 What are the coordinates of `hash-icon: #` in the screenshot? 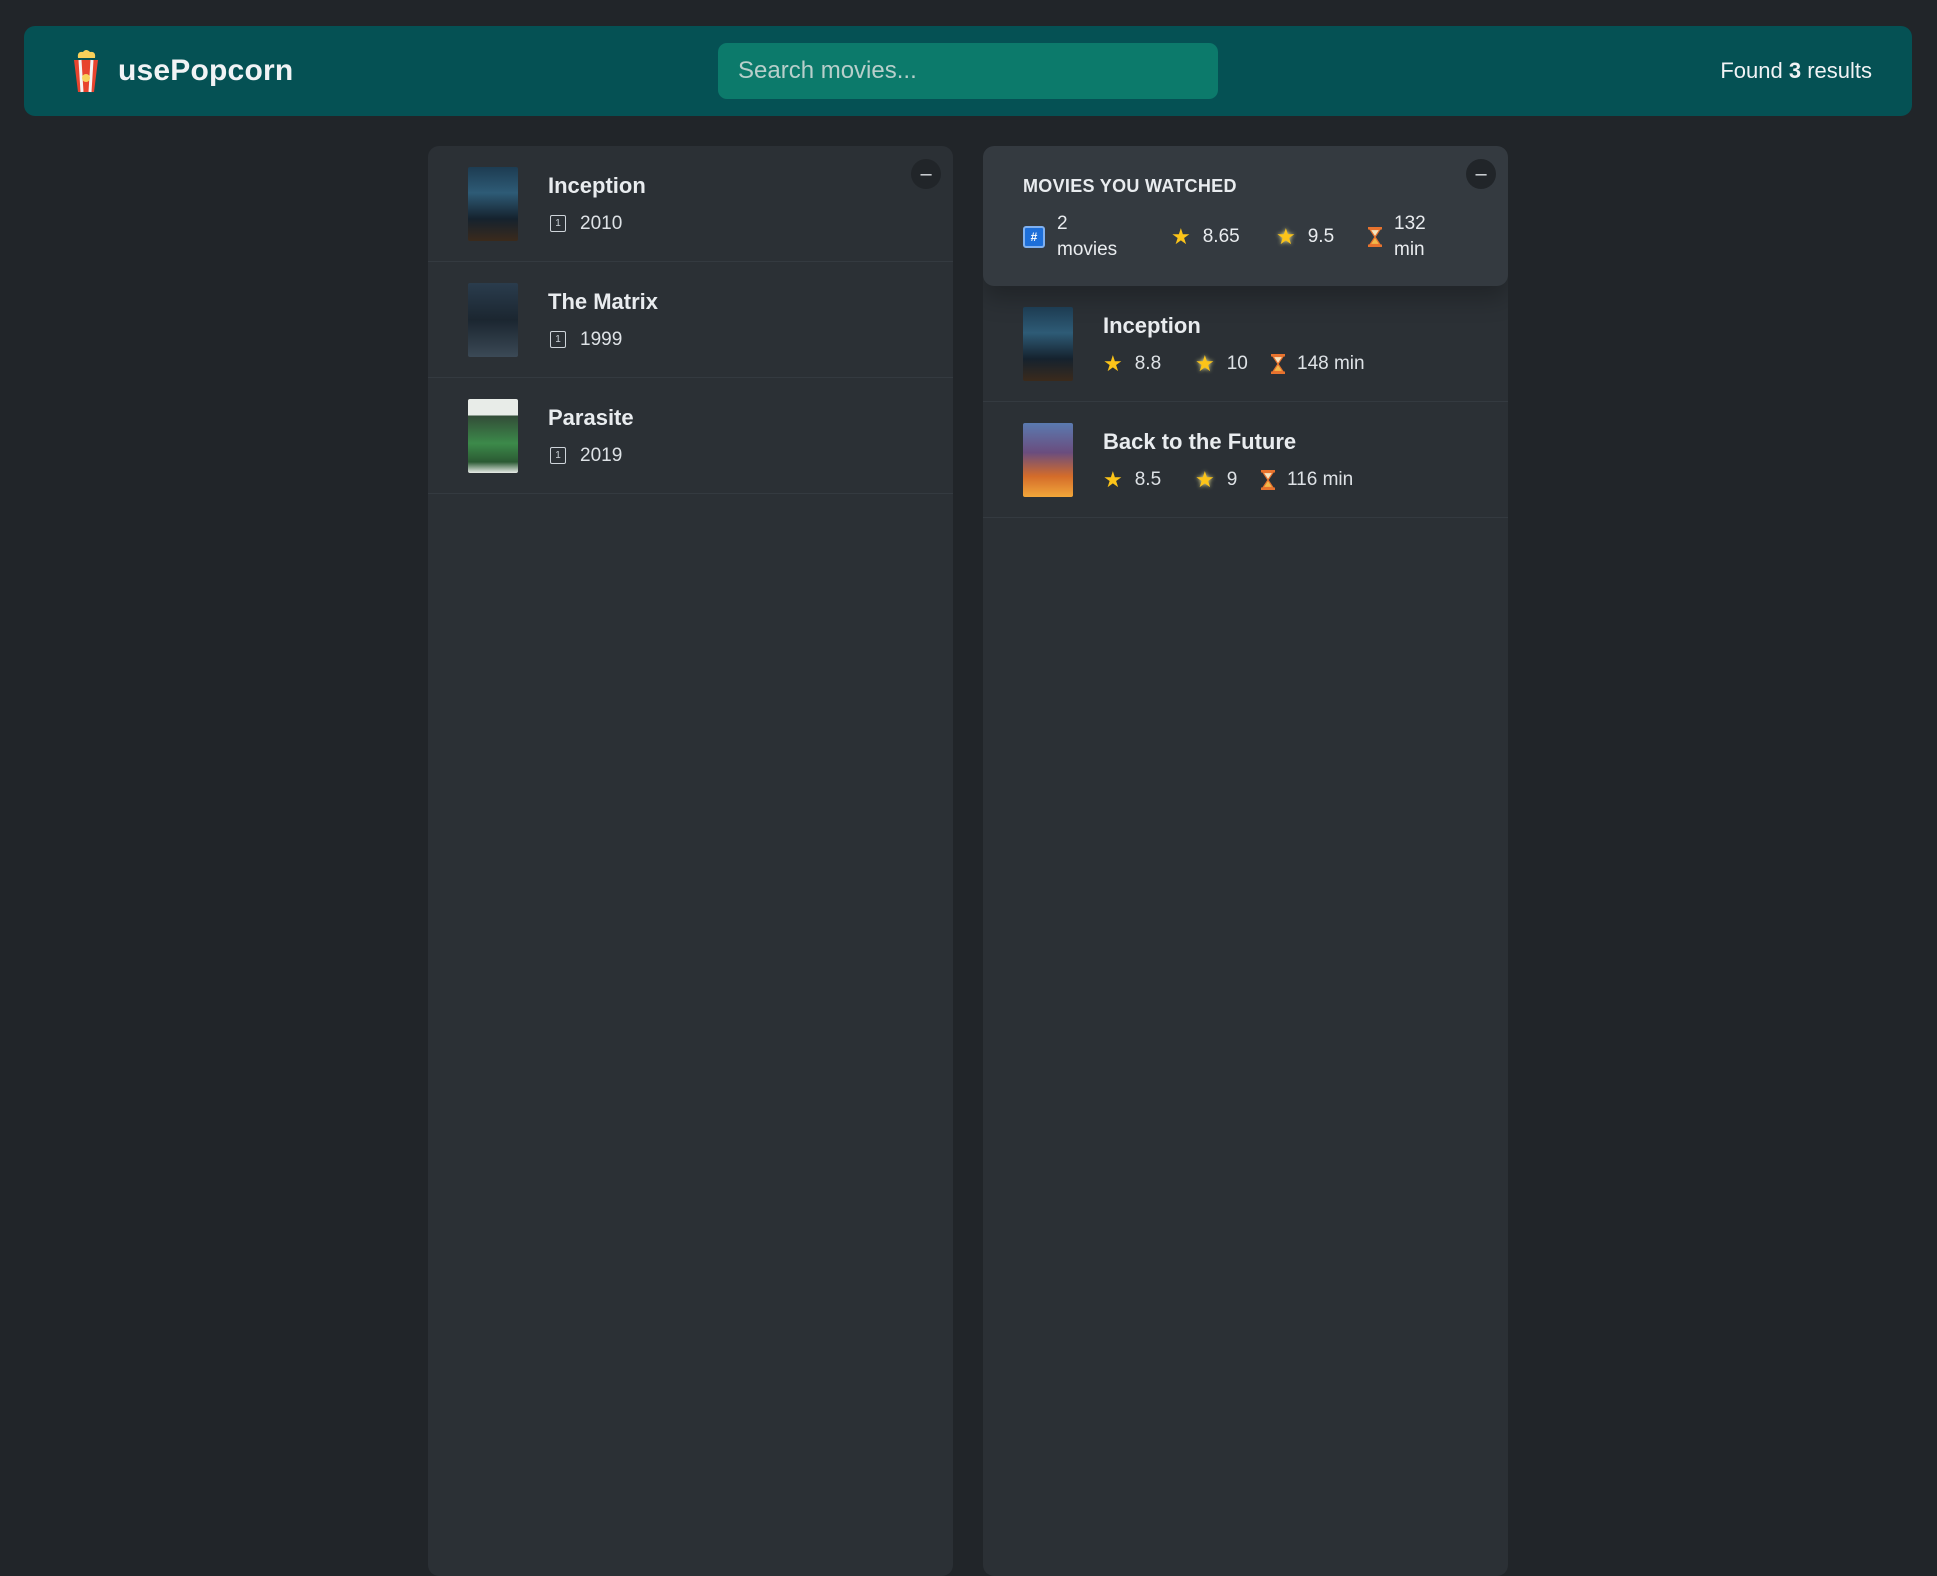 It's located at (1034, 237).